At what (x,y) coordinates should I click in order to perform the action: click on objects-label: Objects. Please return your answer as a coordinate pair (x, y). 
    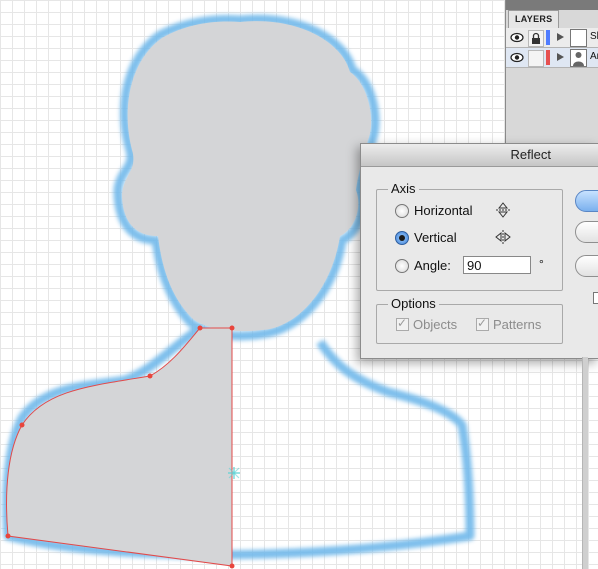
    Looking at the image, I should click on (435, 324).